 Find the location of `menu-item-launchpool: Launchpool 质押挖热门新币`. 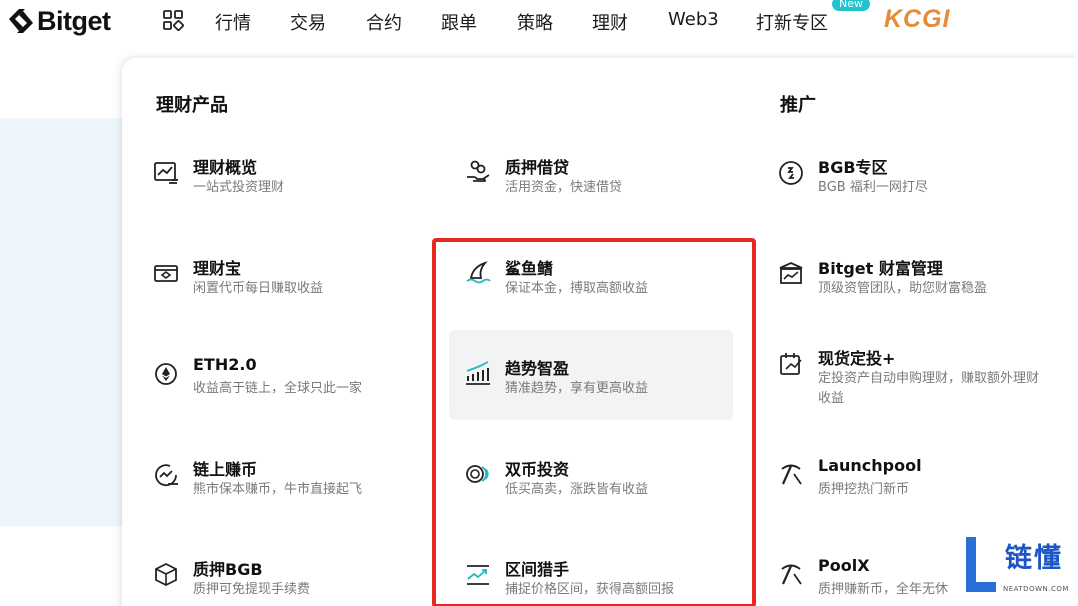

menu-item-launchpool: Launchpool 质押挖热门新币 is located at coordinates (922, 491).